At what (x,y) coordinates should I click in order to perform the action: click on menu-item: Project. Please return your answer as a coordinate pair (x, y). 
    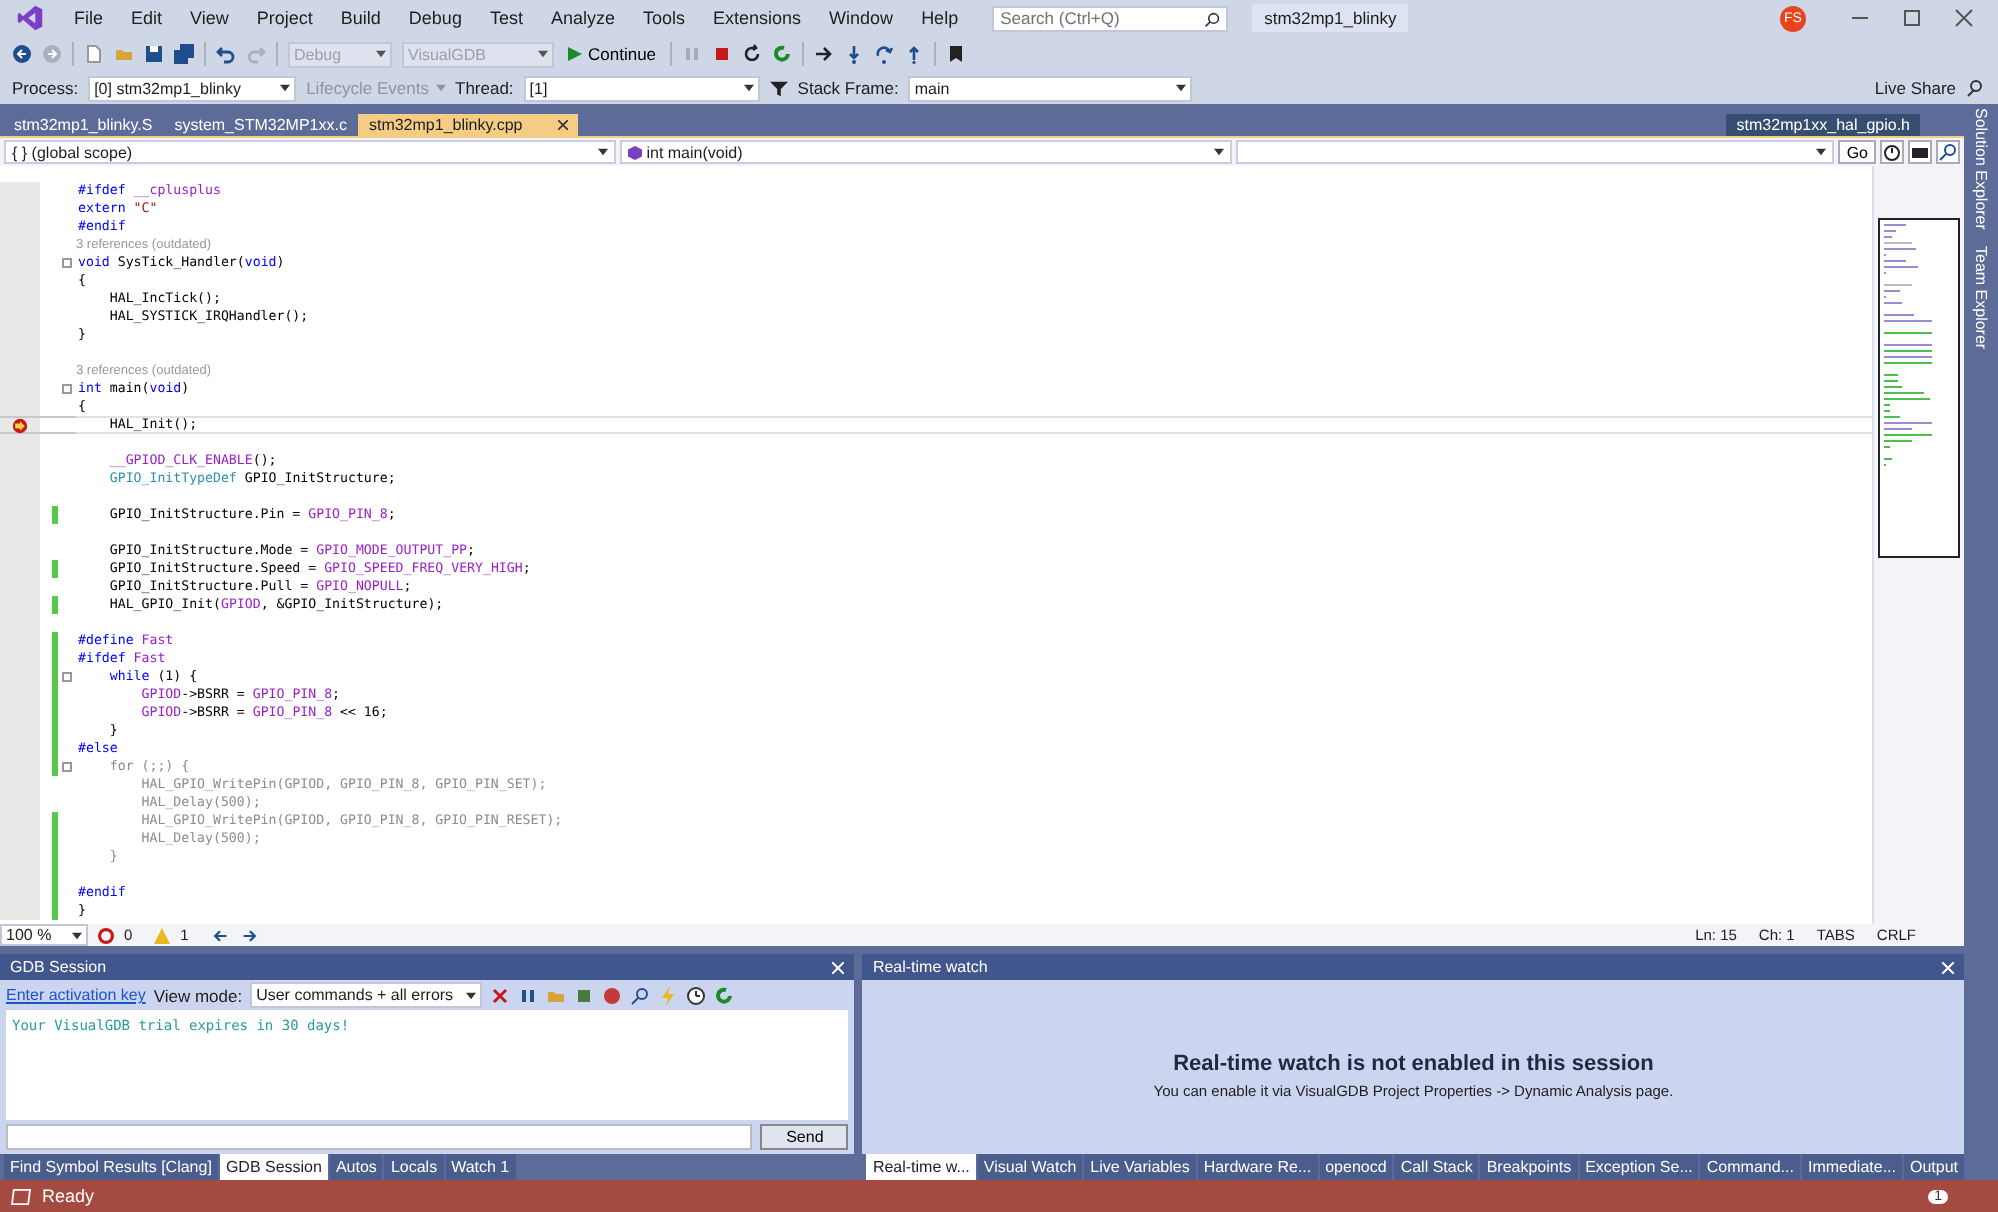
    Looking at the image, I should click on (284, 18).